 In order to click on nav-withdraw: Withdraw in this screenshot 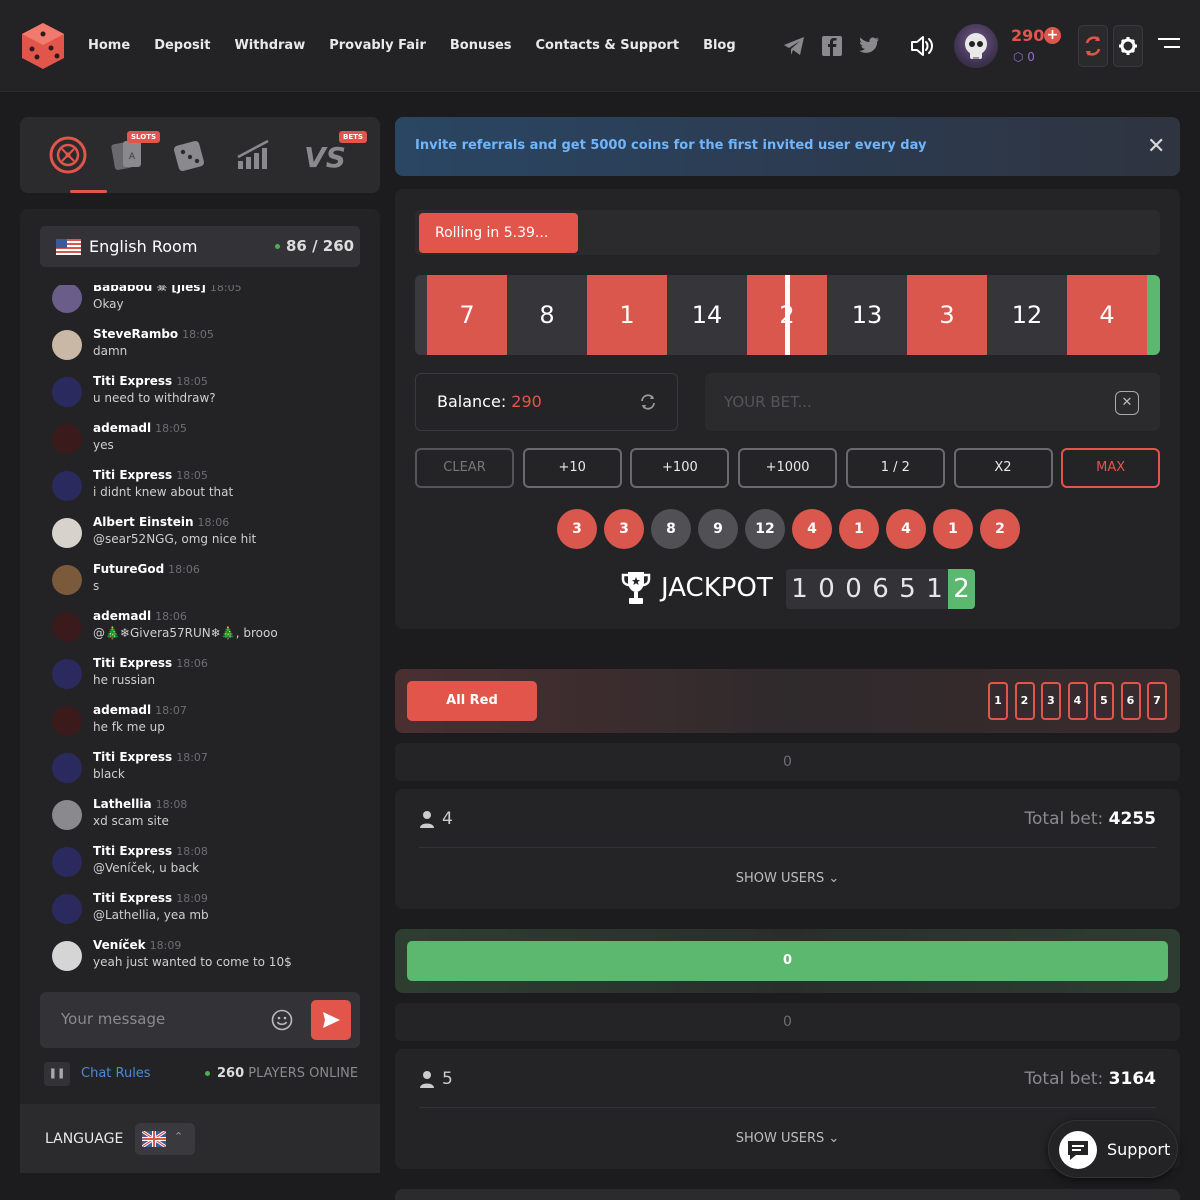, I will do `click(269, 45)`.